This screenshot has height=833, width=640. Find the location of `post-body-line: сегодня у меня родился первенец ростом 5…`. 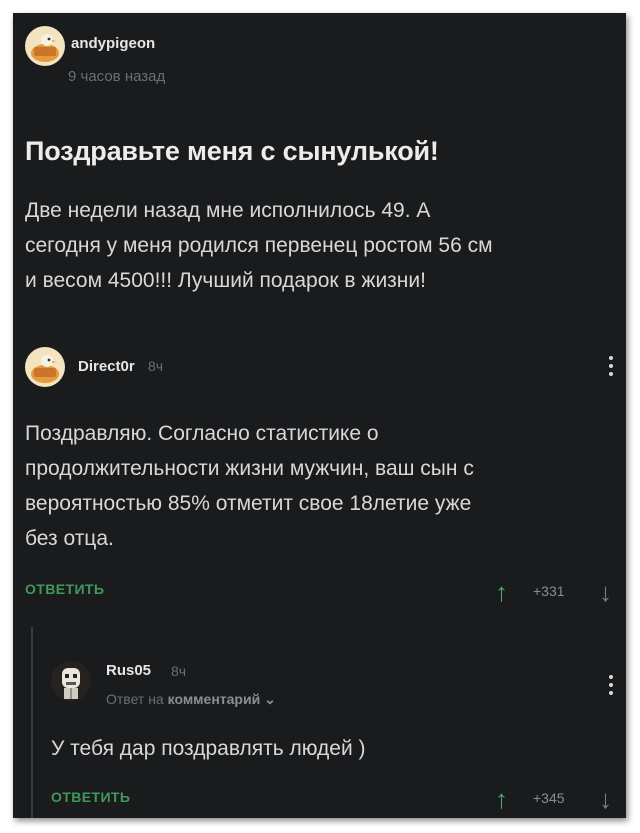

post-body-line: сегодня у меня родился первенец ростом 5… is located at coordinates (259, 245).